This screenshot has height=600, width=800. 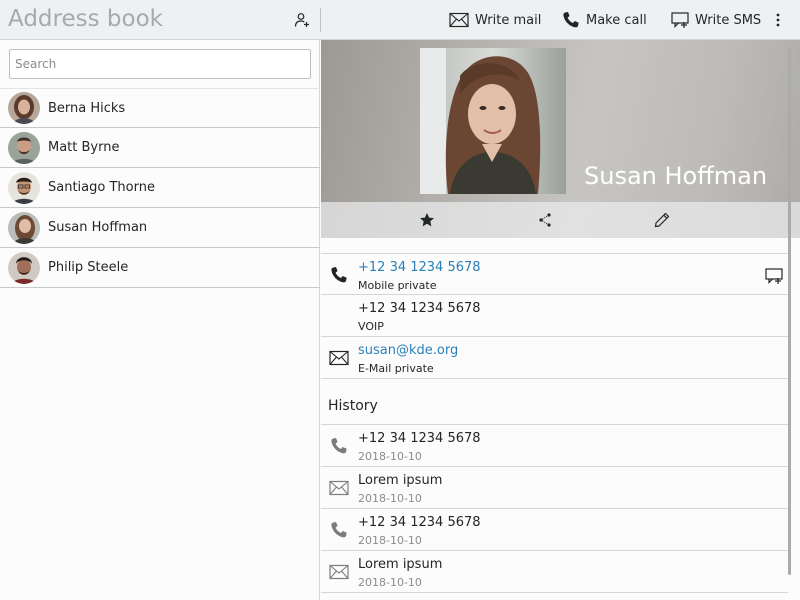 I want to click on add-person-icon, so click(x=301, y=20).